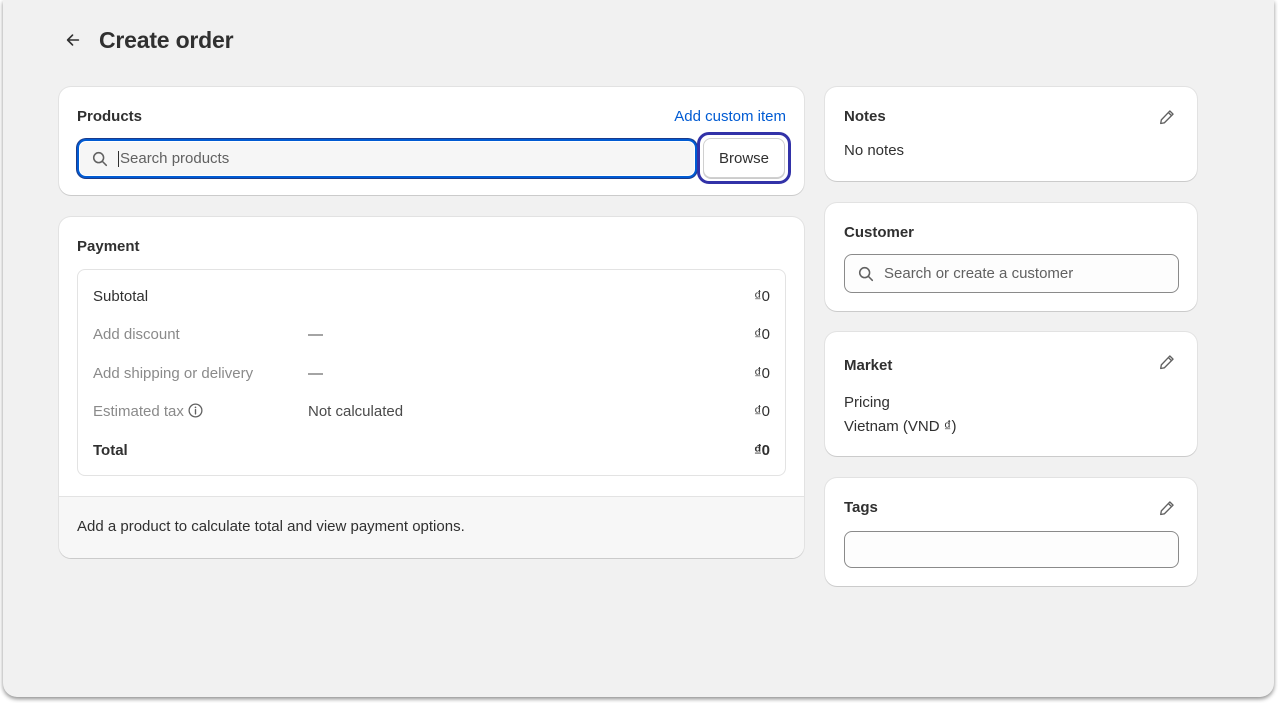  I want to click on customer-title: Customer, so click(879, 232).